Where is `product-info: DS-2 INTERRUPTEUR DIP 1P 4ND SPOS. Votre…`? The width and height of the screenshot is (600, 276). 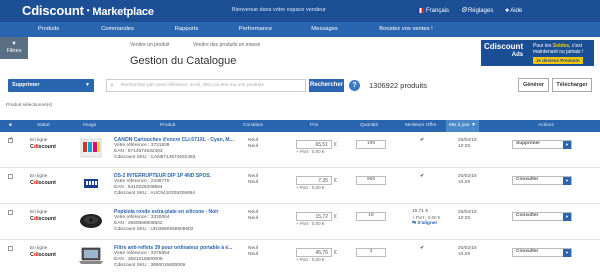
product-info: DS-2 INTERRUPTEUR DIP 1P 4ND SPOS. Votre… is located at coordinates (178, 185).